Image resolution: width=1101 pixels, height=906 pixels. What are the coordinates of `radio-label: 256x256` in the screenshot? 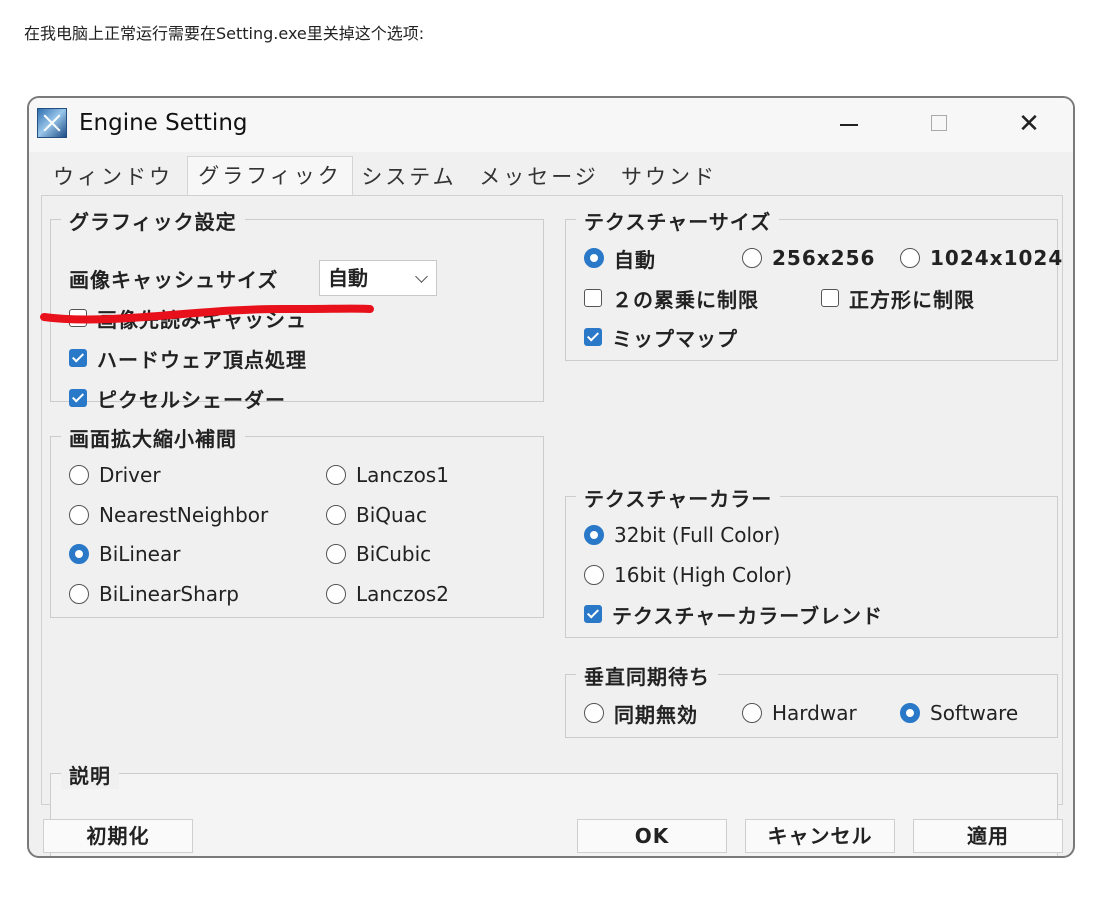 It's located at (824, 258).